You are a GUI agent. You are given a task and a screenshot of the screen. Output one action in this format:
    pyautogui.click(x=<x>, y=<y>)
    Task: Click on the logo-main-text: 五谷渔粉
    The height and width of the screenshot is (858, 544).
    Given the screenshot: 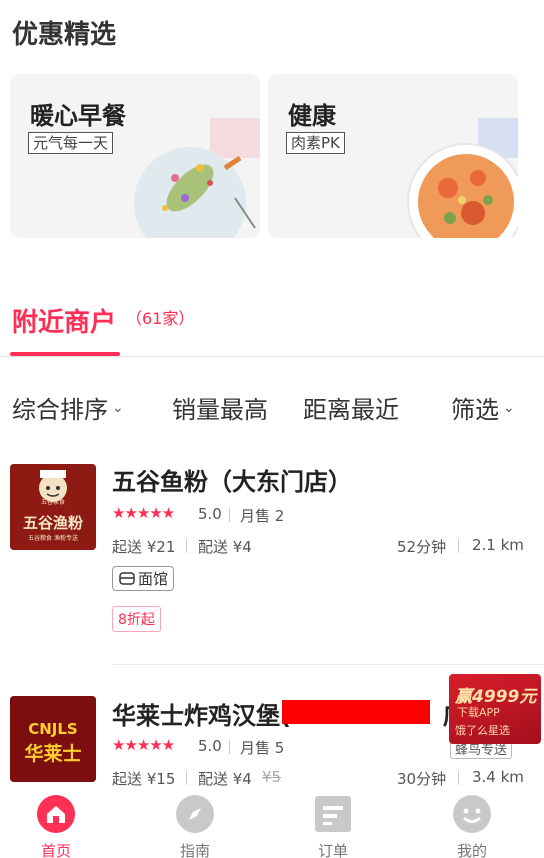 What is the action you would take?
    pyautogui.click(x=53, y=523)
    